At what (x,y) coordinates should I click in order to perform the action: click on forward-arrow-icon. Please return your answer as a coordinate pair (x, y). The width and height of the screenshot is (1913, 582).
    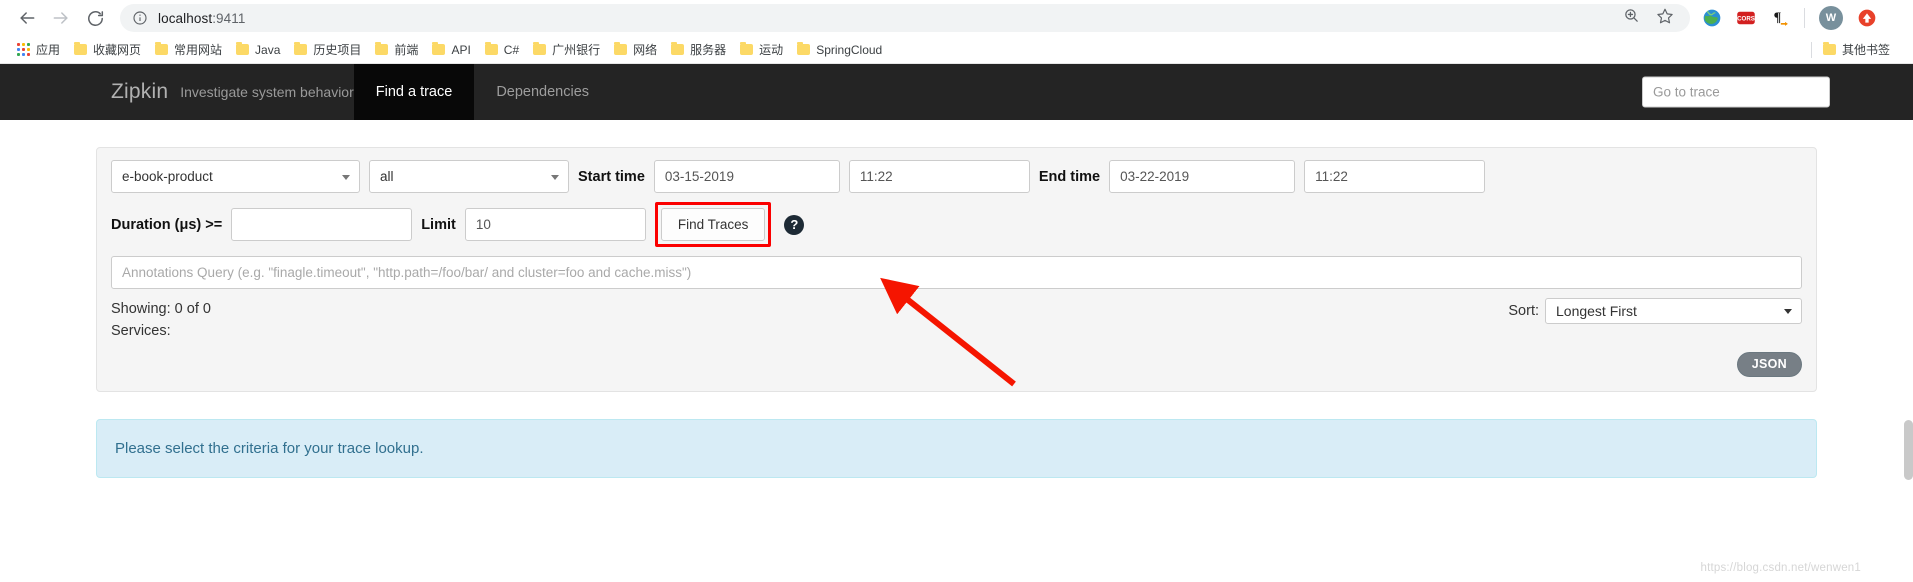
    Looking at the image, I should click on (60, 18).